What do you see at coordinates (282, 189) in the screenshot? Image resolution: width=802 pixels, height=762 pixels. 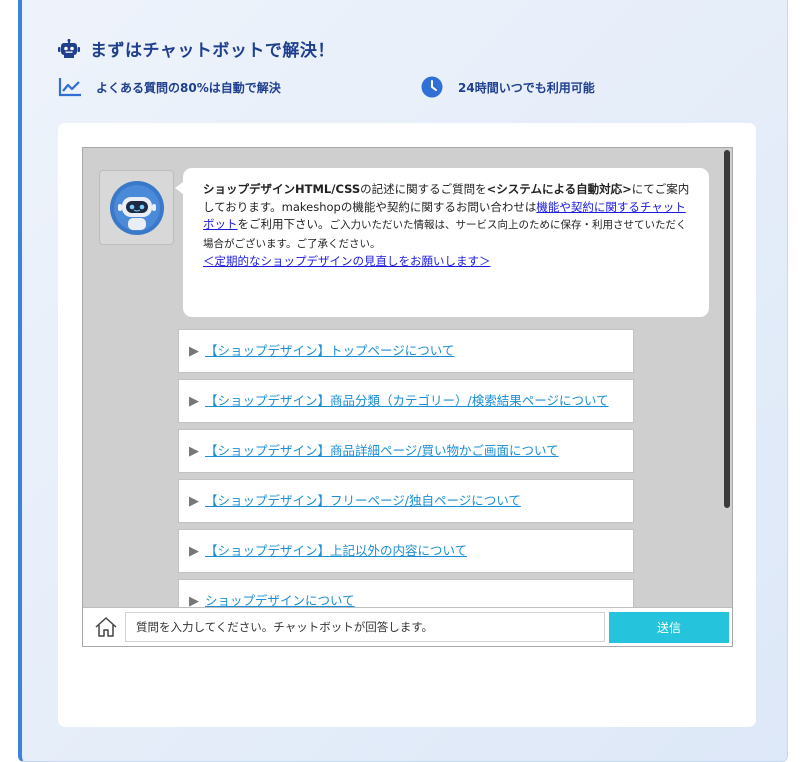 I see `message-bold-1: ショップデザインHTML/CSS` at bounding box center [282, 189].